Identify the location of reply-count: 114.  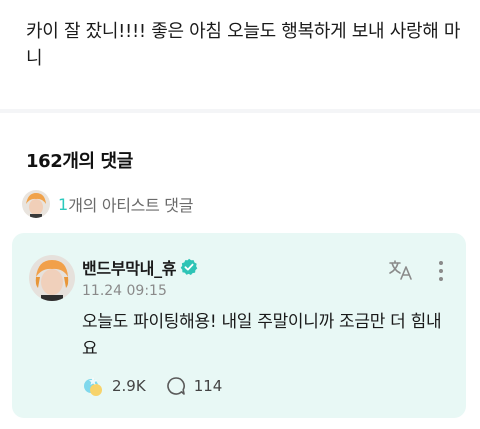
(208, 386).